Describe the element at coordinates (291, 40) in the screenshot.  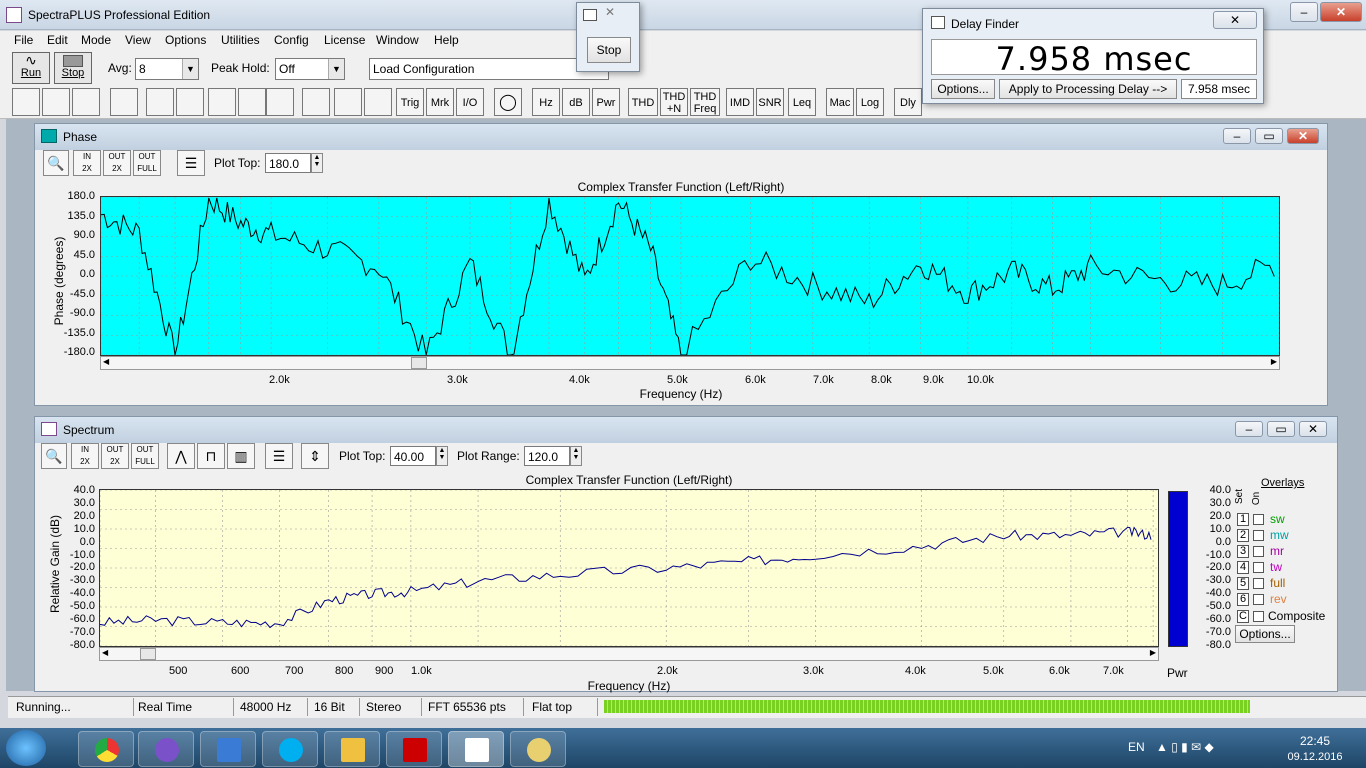
I see `menu-config: Config` at that location.